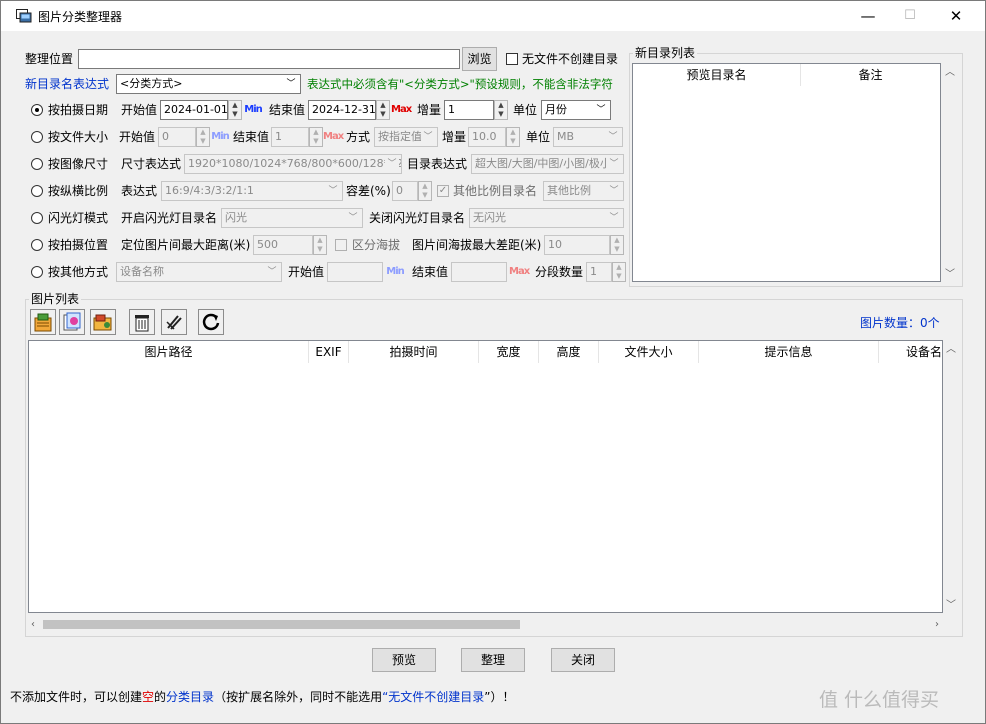 The height and width of the screenshot is (724, 986). Describe the element at coordinates (479, 59) in the screenshot. I see `browse-button: 浏览` at that location.